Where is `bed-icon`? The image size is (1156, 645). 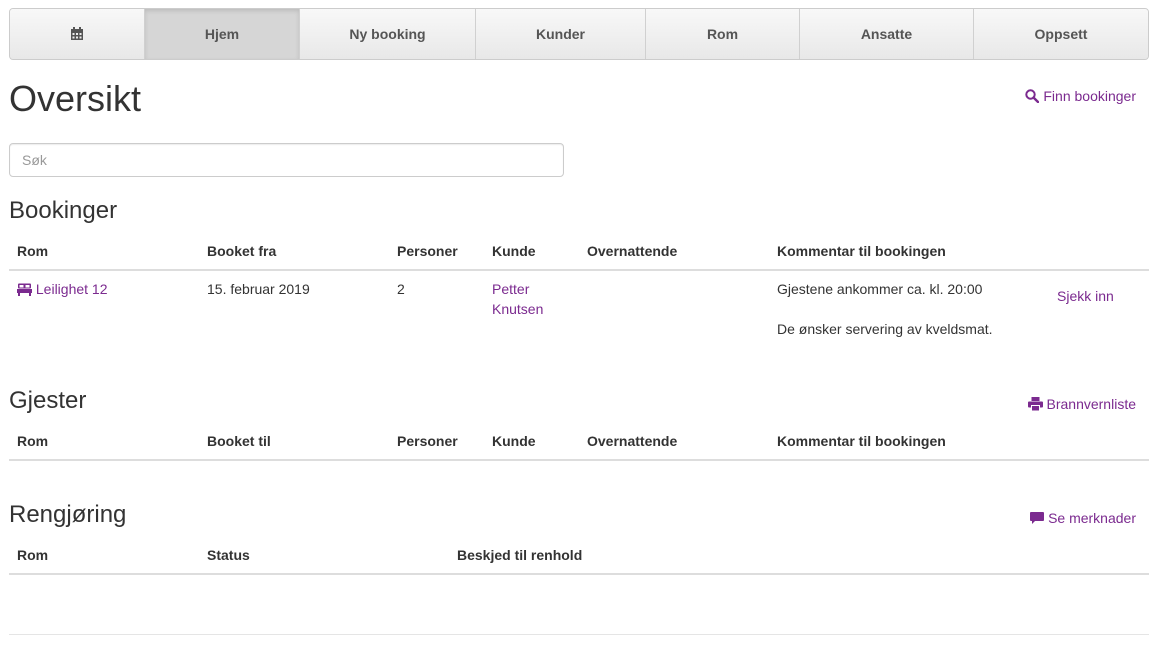
bed-icon is located at coordinates (24, 289).